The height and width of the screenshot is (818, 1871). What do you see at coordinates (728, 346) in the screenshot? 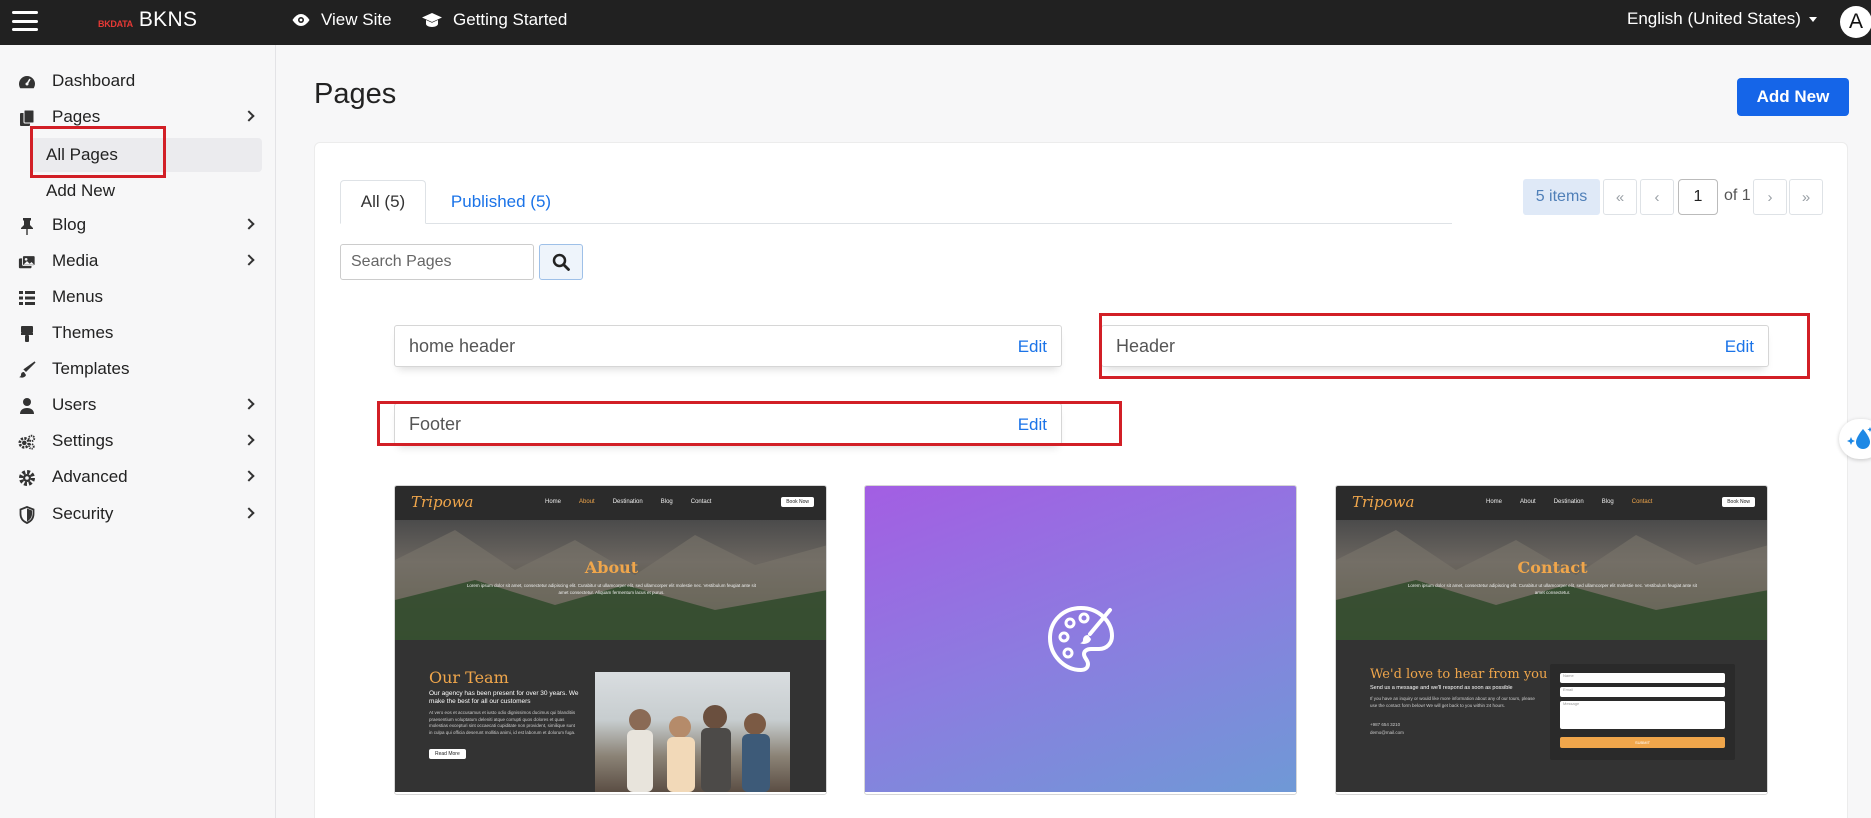
I see `part-home-header: home header Edit` at bounding box center [728, 346].